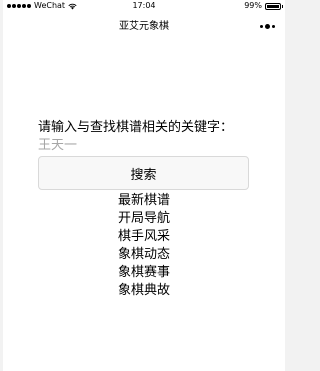  I want to click on status-time: 17:04, so click(144, 5).